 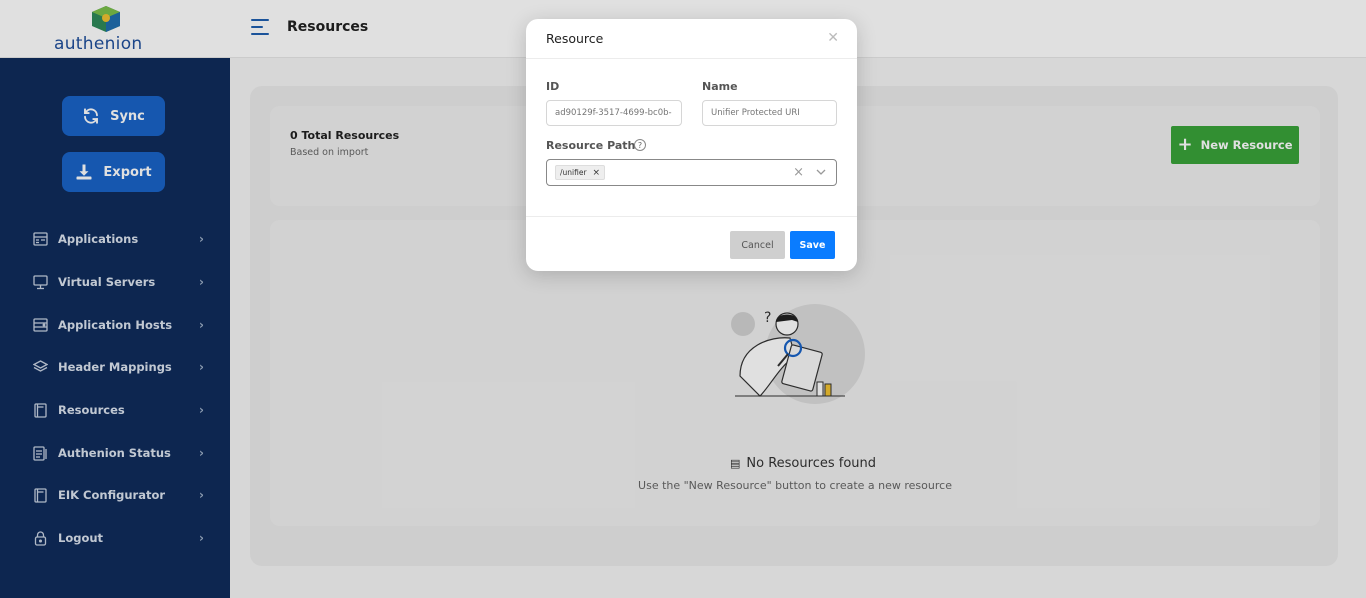 I want to click on chevron-down-icon, so click(x=821, y=172).